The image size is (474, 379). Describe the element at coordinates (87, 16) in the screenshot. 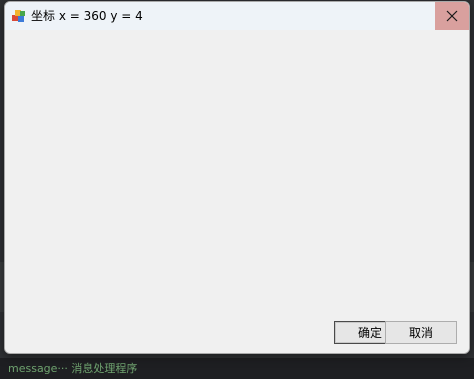

I see `window-title: 坐标 x = 360 y = 4` at that location.